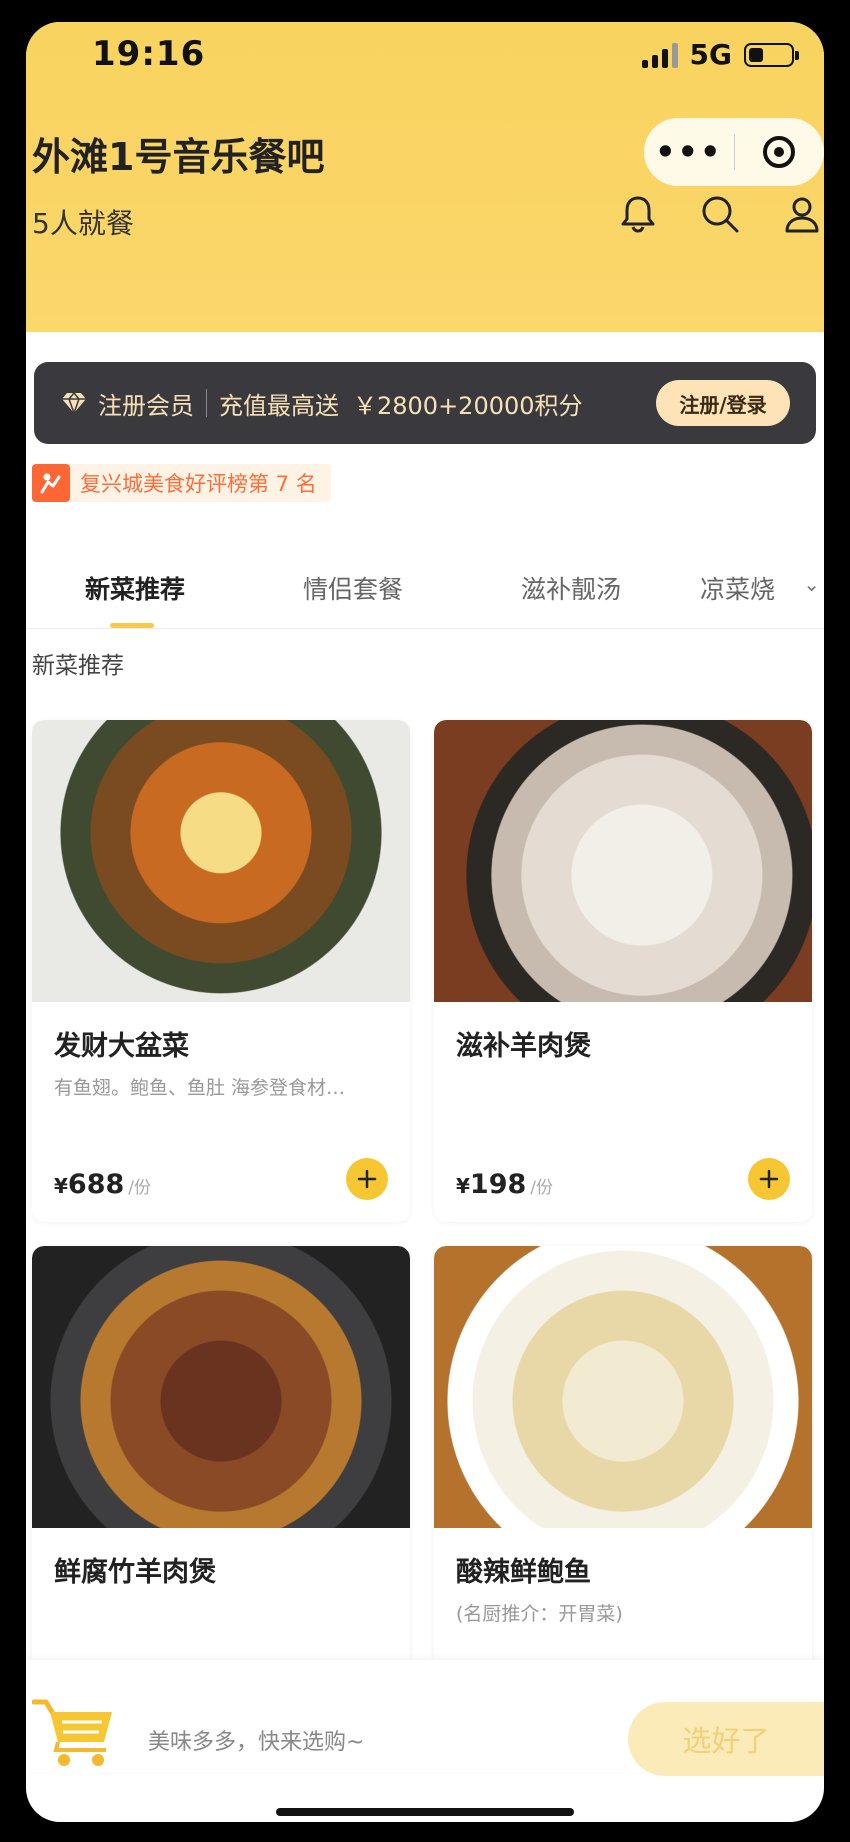  I want to click on dish-description: (名厨推介：开胃菜), so click(539, 1614).